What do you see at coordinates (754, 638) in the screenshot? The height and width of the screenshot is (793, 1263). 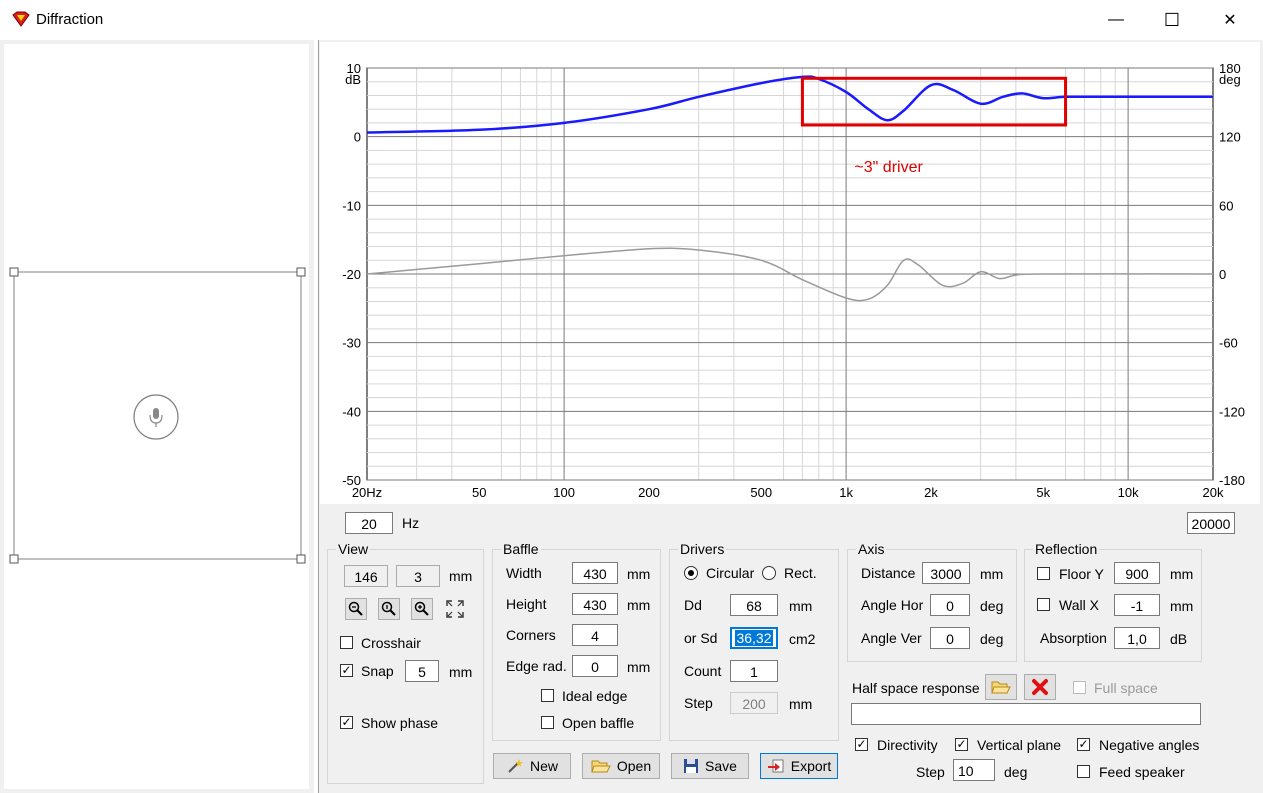 I see `sd-input: 36,32` at bounding box center [754, 638].